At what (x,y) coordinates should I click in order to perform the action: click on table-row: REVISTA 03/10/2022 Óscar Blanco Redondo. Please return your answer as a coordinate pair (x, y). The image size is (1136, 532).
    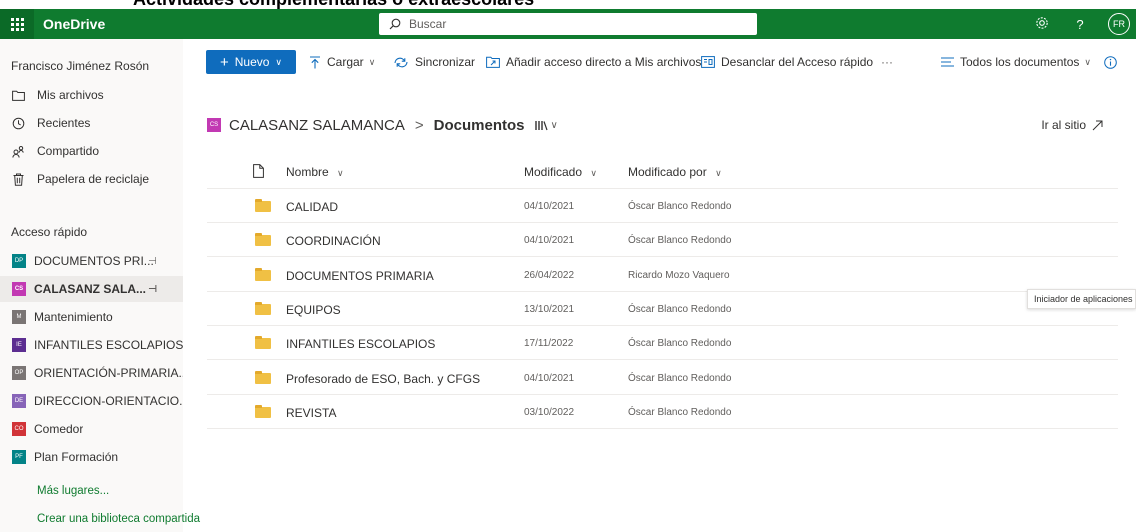
    Looking at the image, I should click on (662, 412).